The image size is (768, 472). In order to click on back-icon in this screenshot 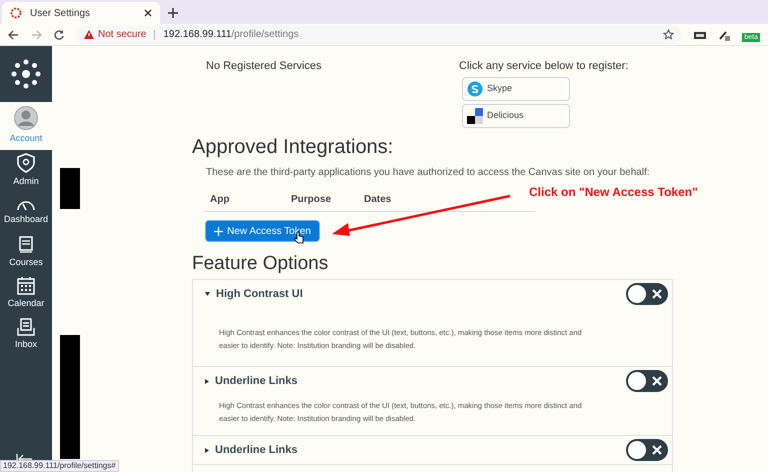, I will do `click(13, 35)`.